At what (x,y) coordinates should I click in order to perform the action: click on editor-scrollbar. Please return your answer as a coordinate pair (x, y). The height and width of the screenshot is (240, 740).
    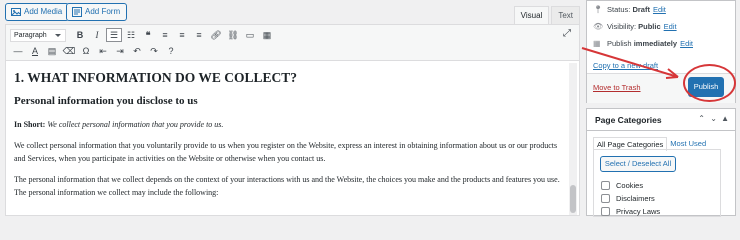
    Looking at the image, I should click on (573, 139).